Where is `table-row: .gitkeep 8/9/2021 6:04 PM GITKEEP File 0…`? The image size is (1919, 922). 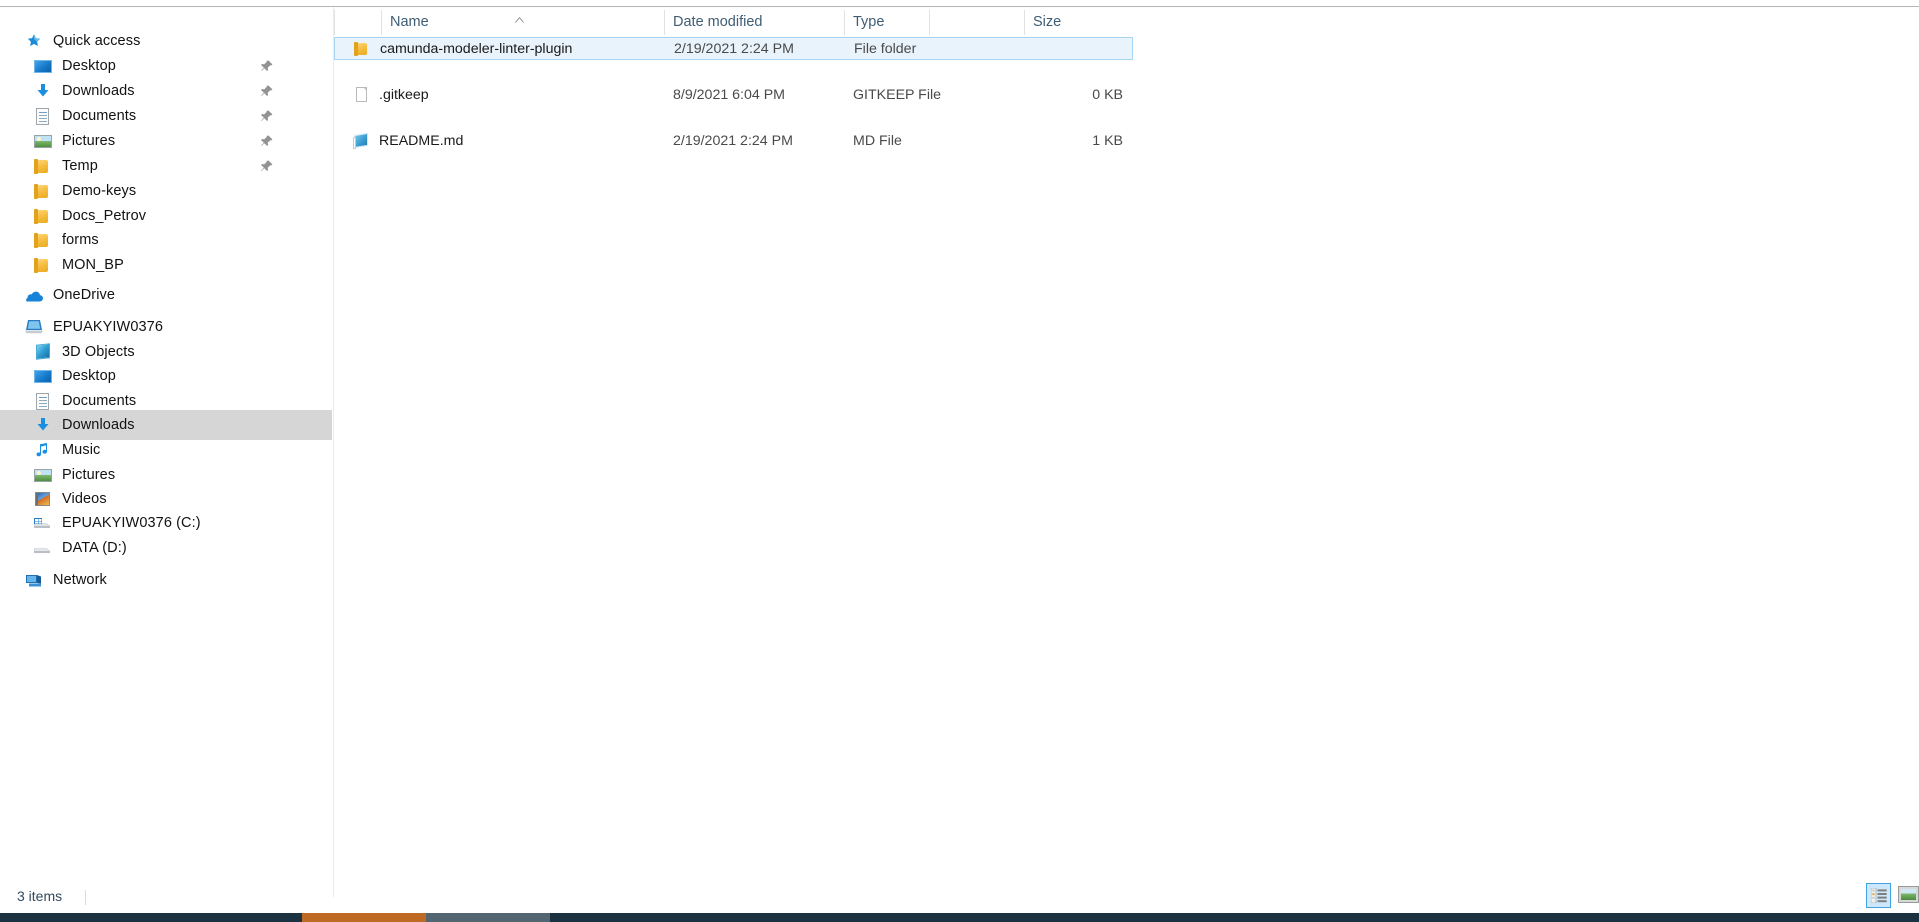 table-row: .gitkeep 8/9/2021 6:04 PM GITKEEP File 0… is located at coordinates (733, 94).